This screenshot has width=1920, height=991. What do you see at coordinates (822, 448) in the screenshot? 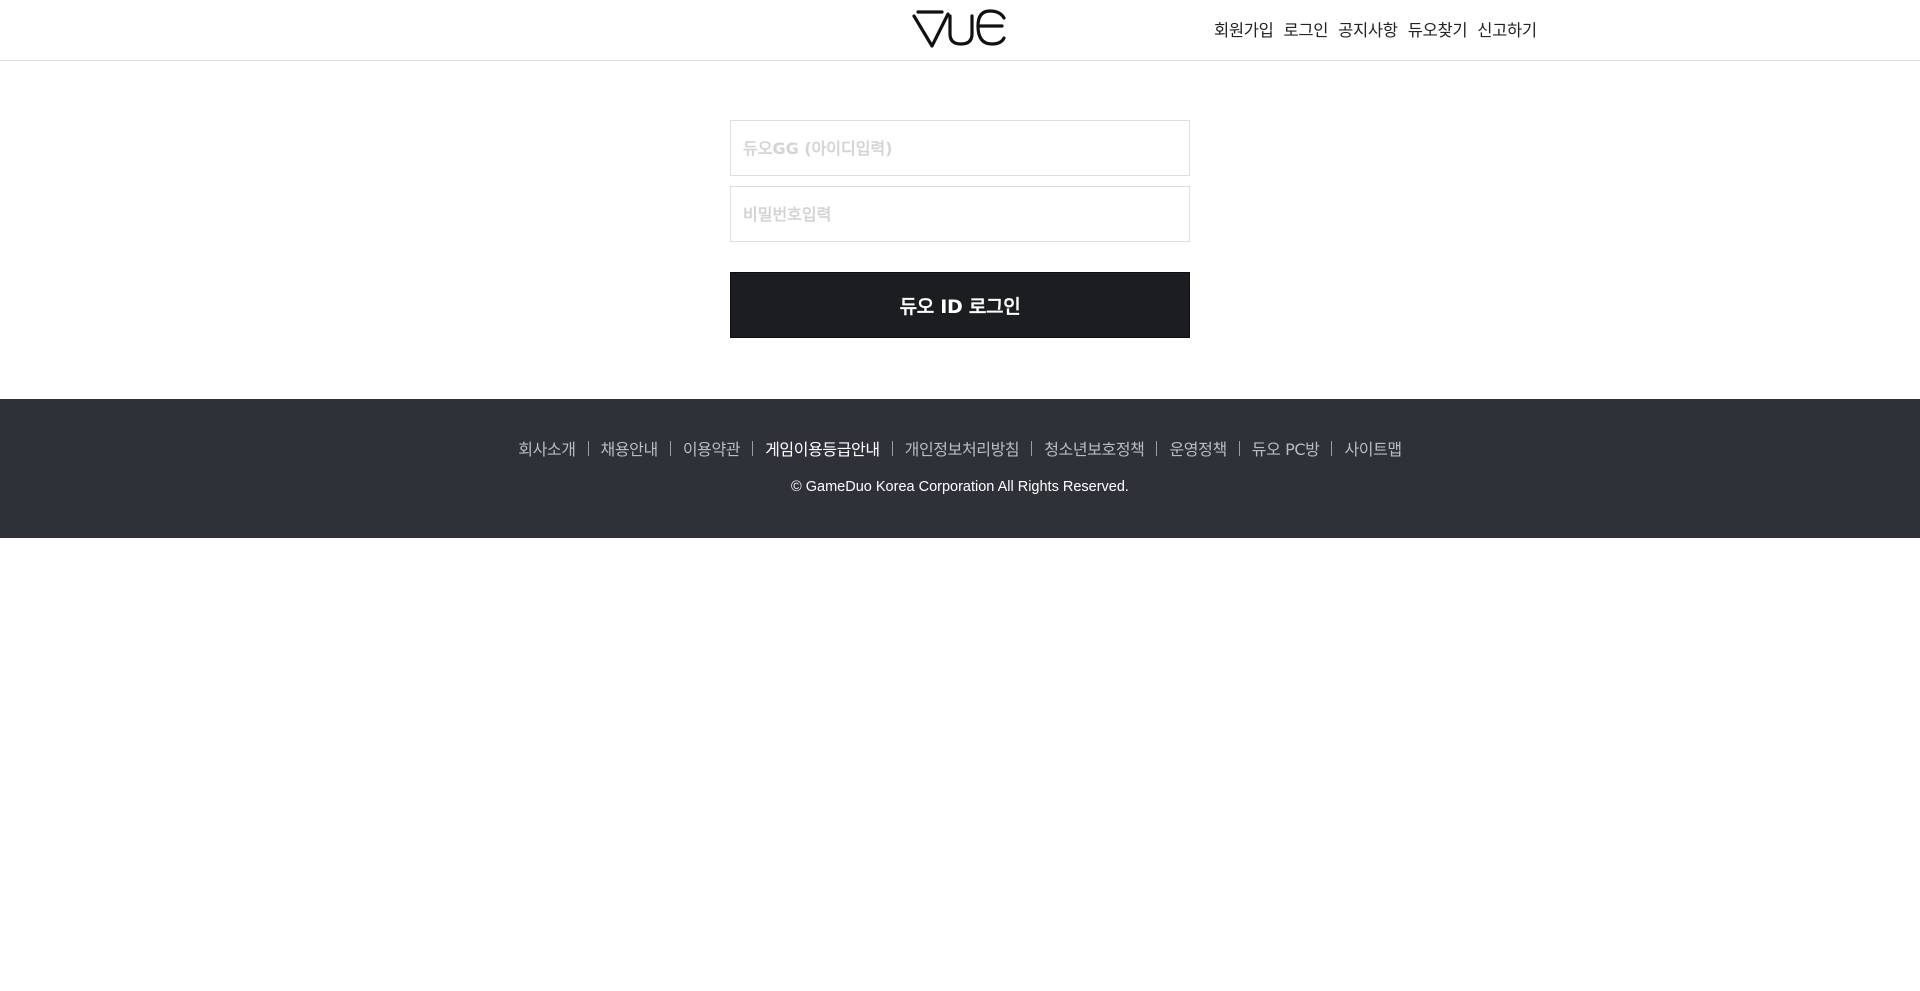
I see `footer-link-game-rating: 게임이용등급안내` at bounding box center [822, 448].